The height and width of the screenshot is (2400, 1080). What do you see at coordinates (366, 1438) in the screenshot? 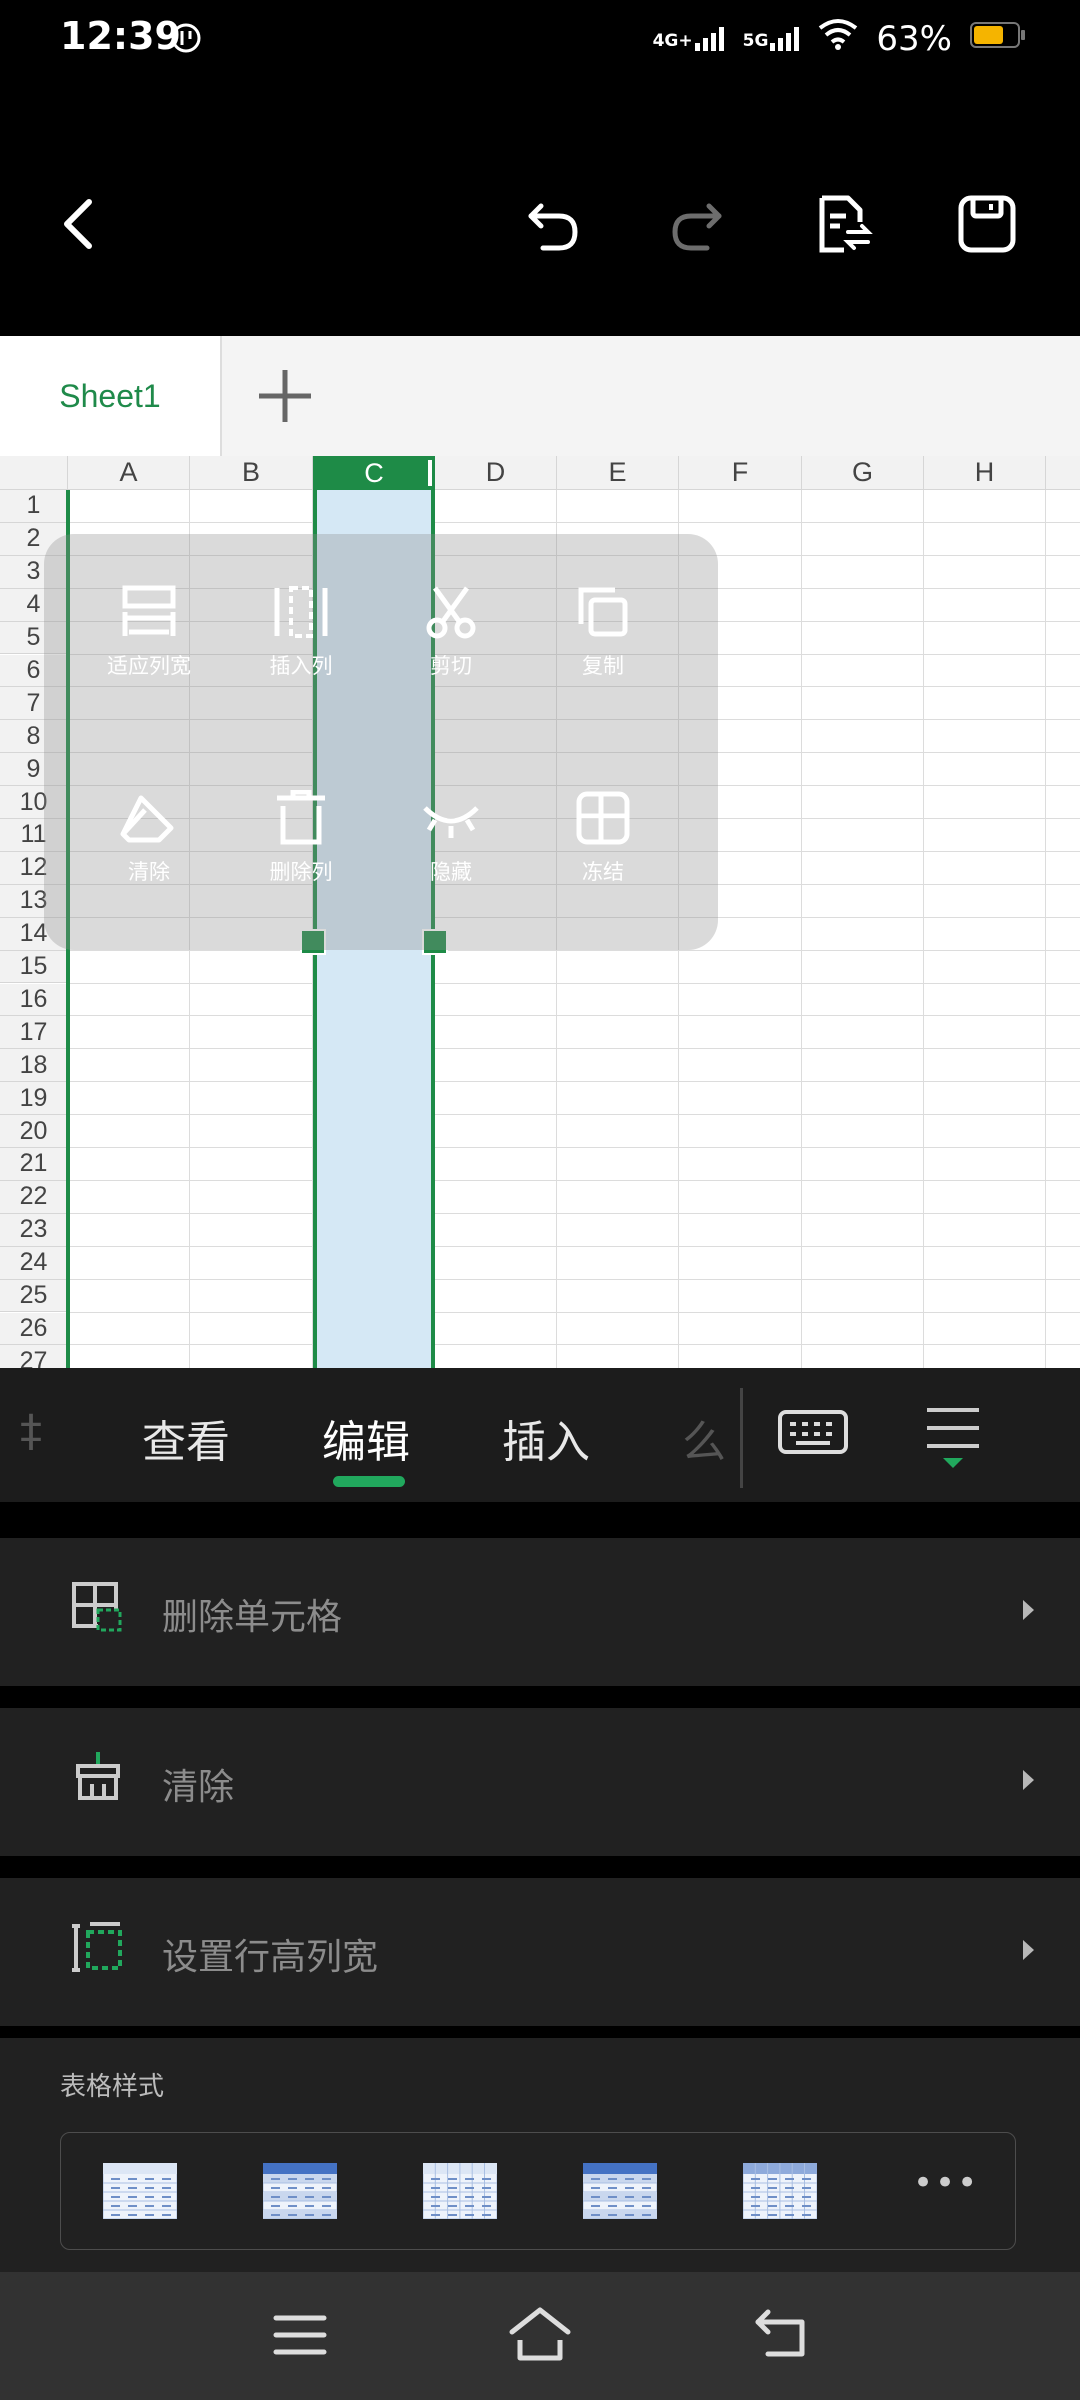
I see `tab-edit: 编辑` at bounding box center [366, 1438].